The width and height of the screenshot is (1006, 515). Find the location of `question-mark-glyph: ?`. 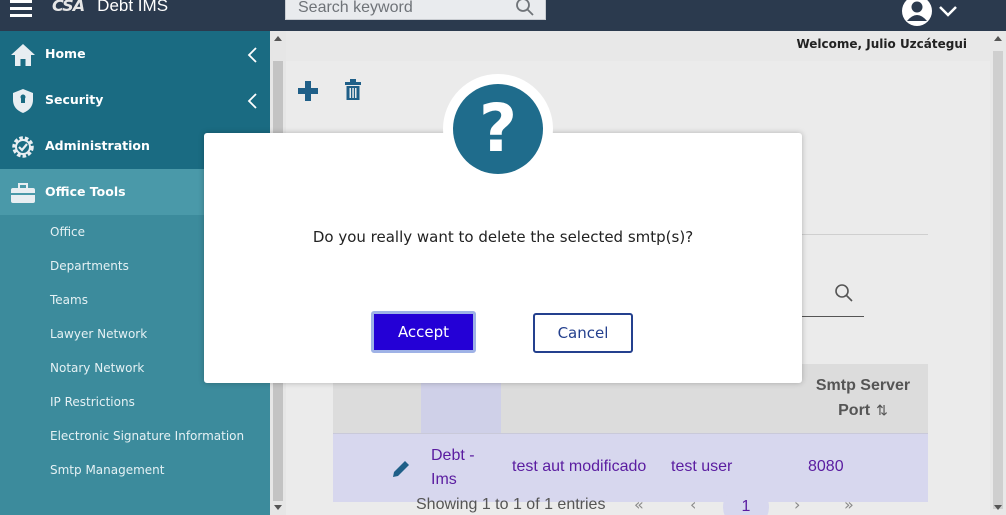

question-mark-glyph: ? is located at coordinates (498, 128).